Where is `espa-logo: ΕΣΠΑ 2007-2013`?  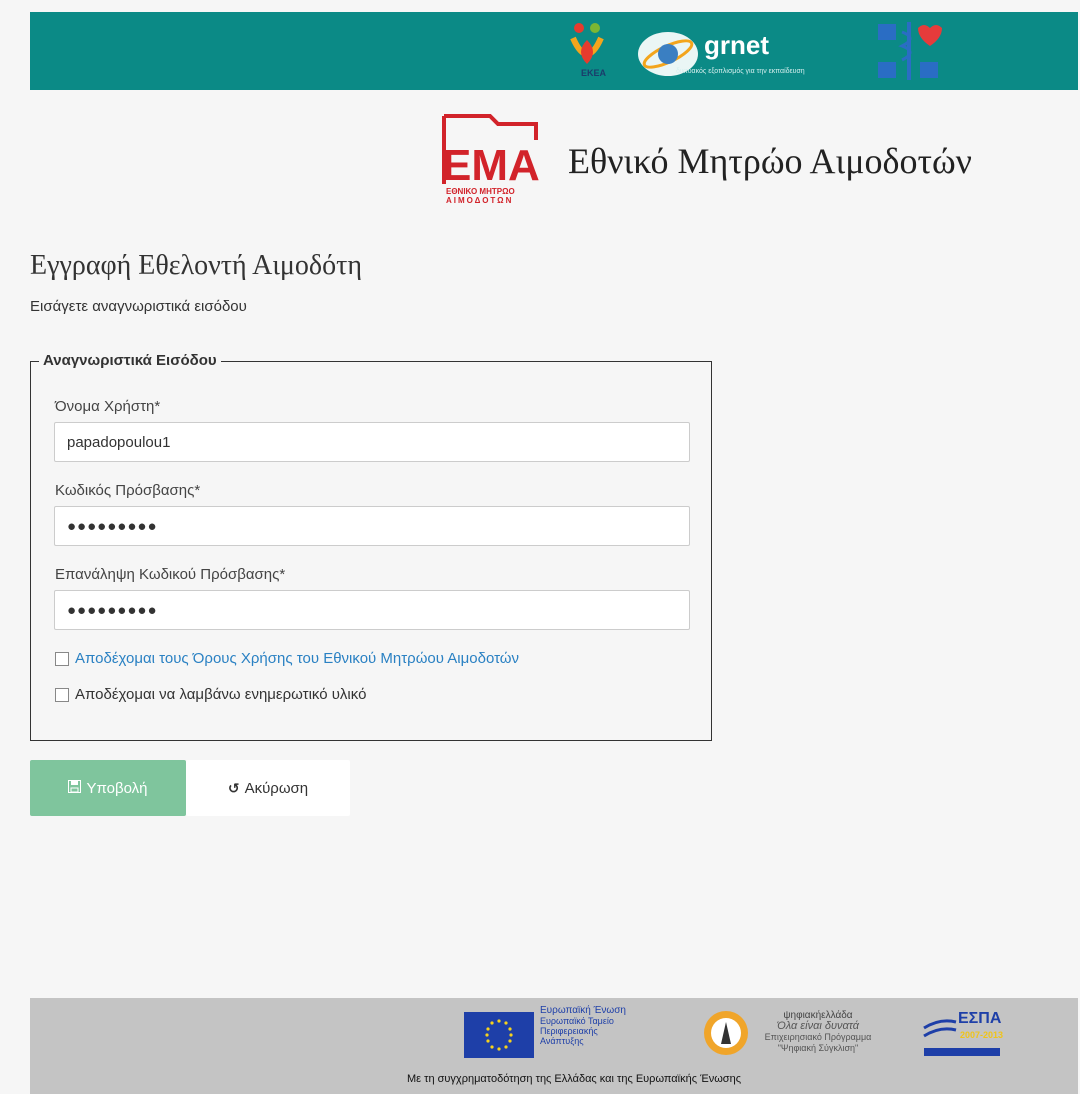 espa-logo: ΕΣΠΑ 2007-2013 is located at coordinates (965, 1036).